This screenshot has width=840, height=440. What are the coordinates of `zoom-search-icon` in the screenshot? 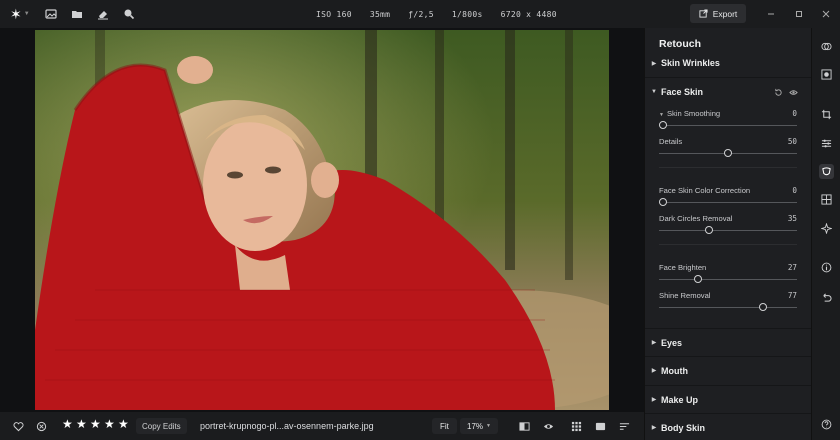 It's located at (129, 14).